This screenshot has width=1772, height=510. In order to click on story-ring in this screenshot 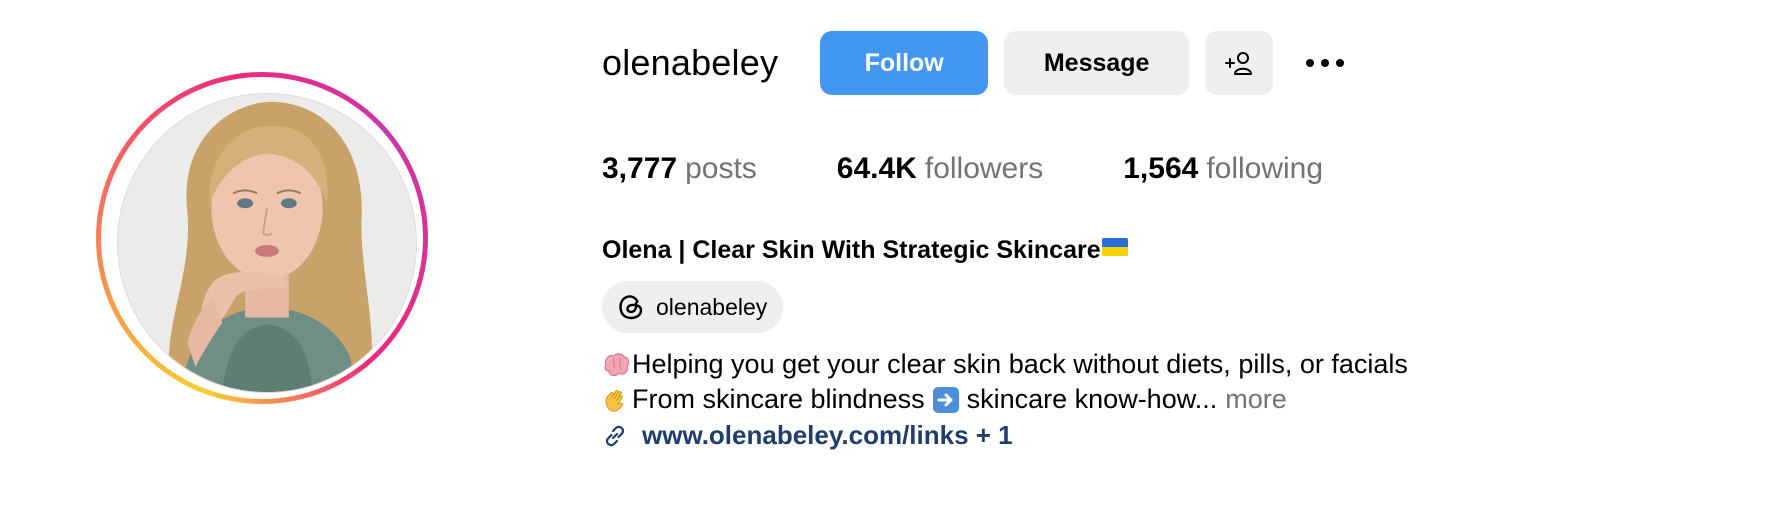, I will do `click(262, 238)`.